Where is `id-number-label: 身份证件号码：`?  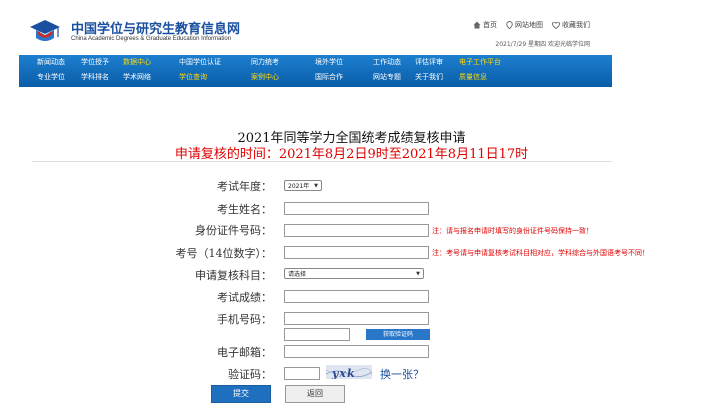
id-number-label: 身份证件号码： is located at coordinates (233, 230).